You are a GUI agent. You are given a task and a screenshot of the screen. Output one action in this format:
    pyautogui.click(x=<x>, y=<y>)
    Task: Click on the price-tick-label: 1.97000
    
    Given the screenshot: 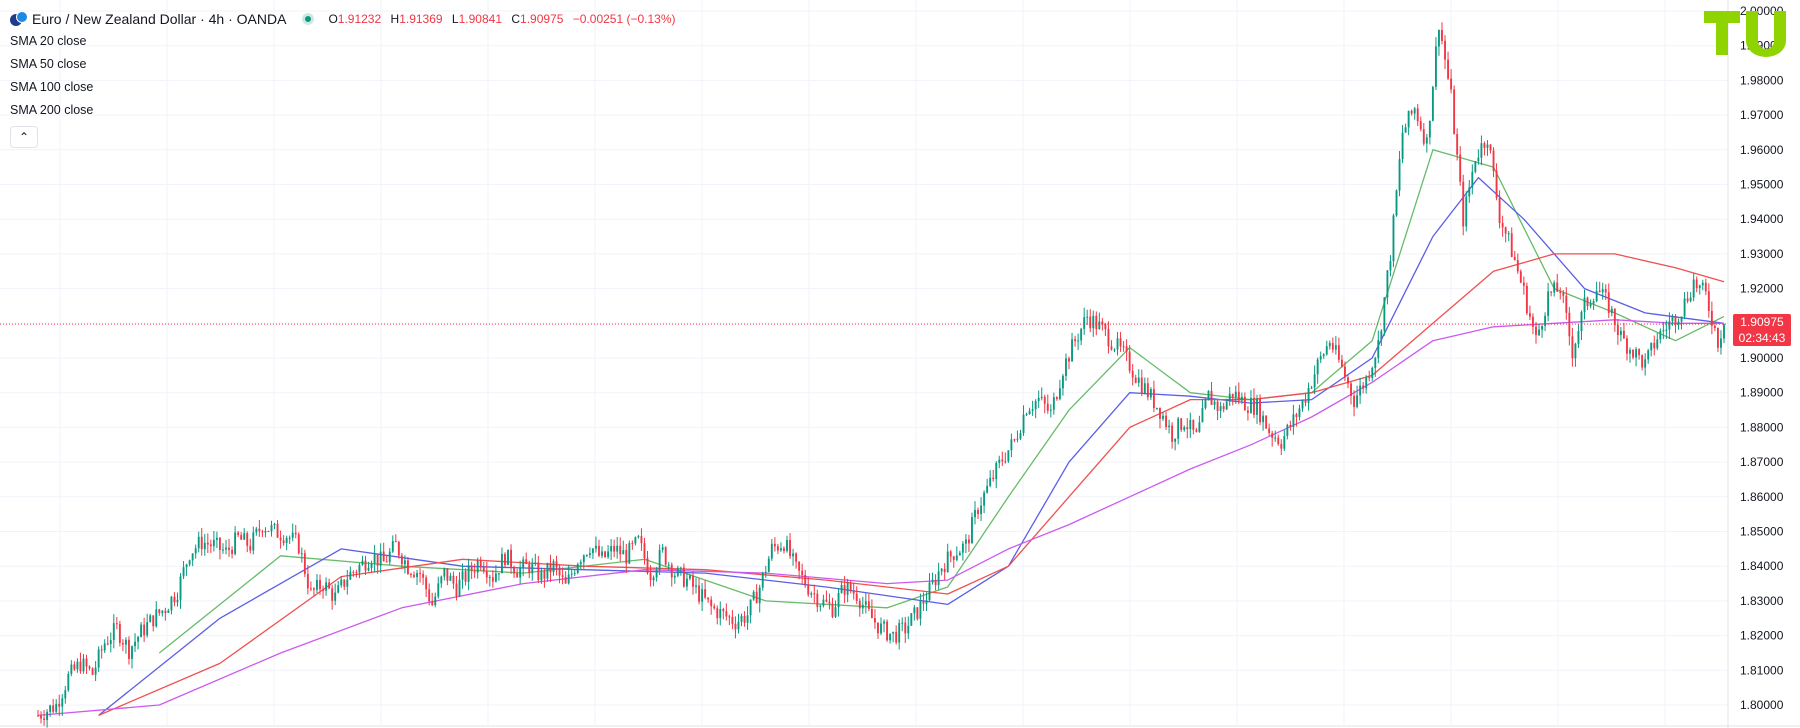 What is the action you would take?
    pyautogui.click(x=1762, y=115)
    